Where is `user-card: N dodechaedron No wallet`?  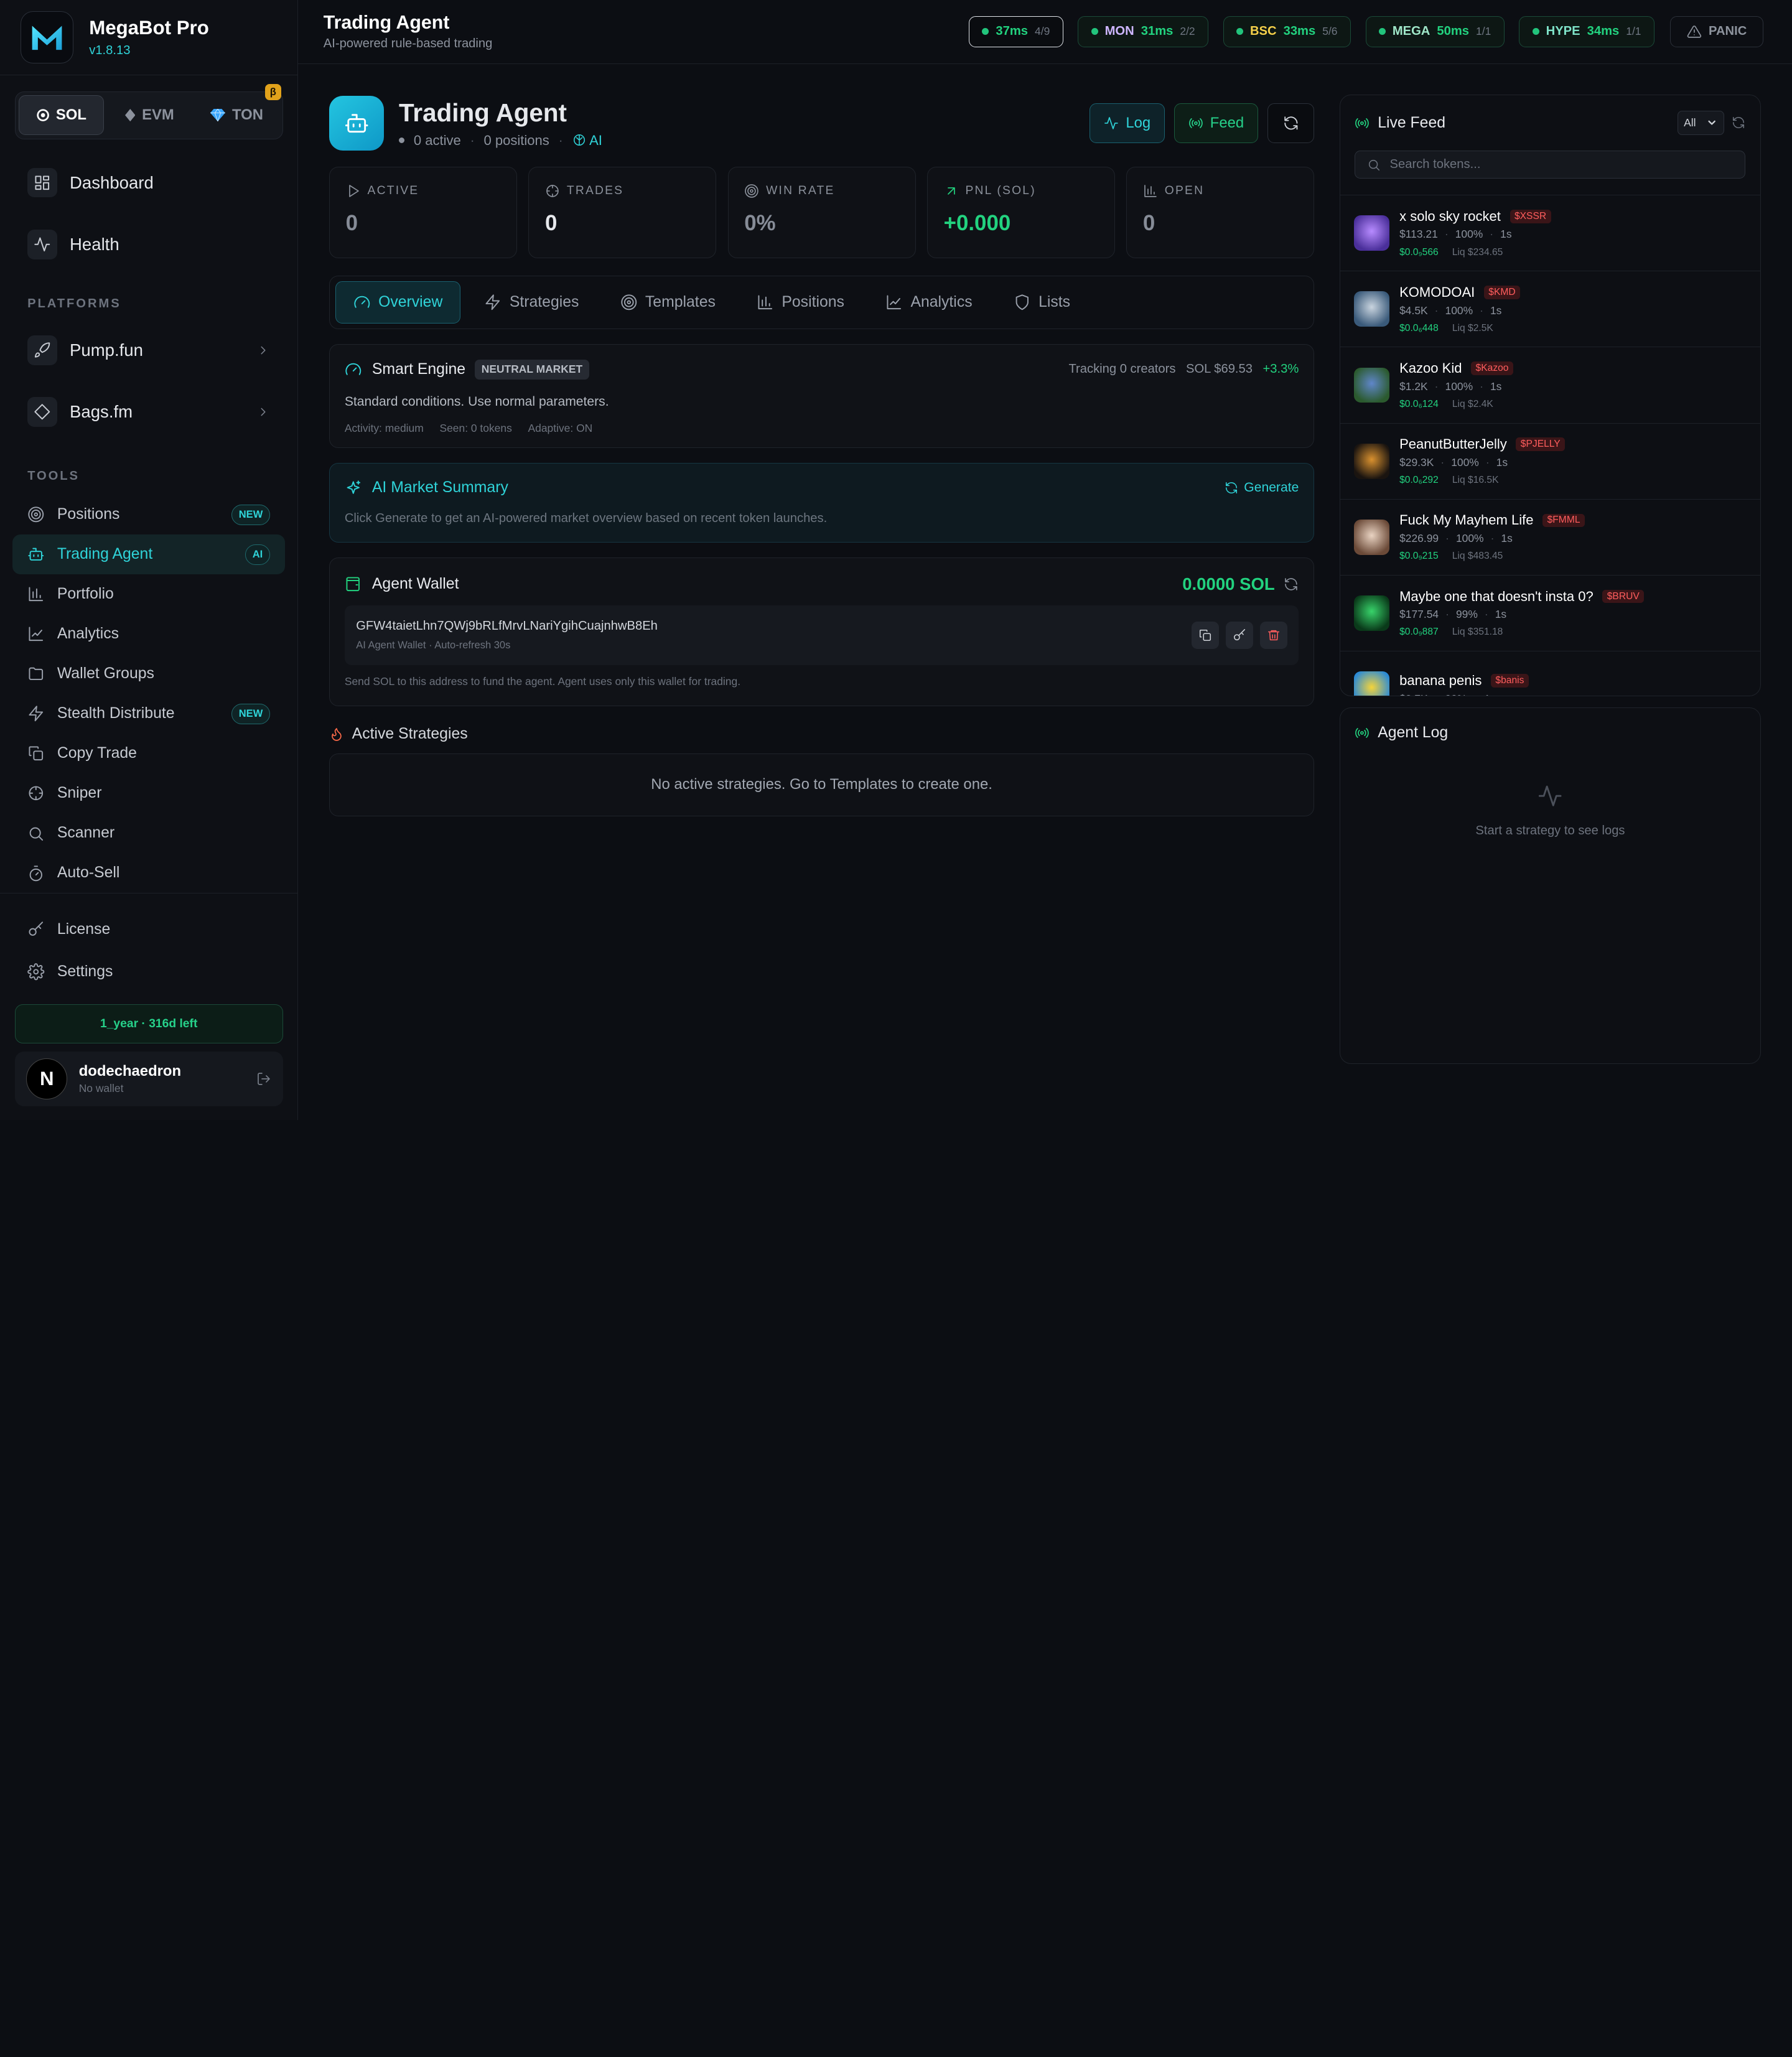
user-card: N dodechaedron No wallet is located at coordinates (149, 1078).